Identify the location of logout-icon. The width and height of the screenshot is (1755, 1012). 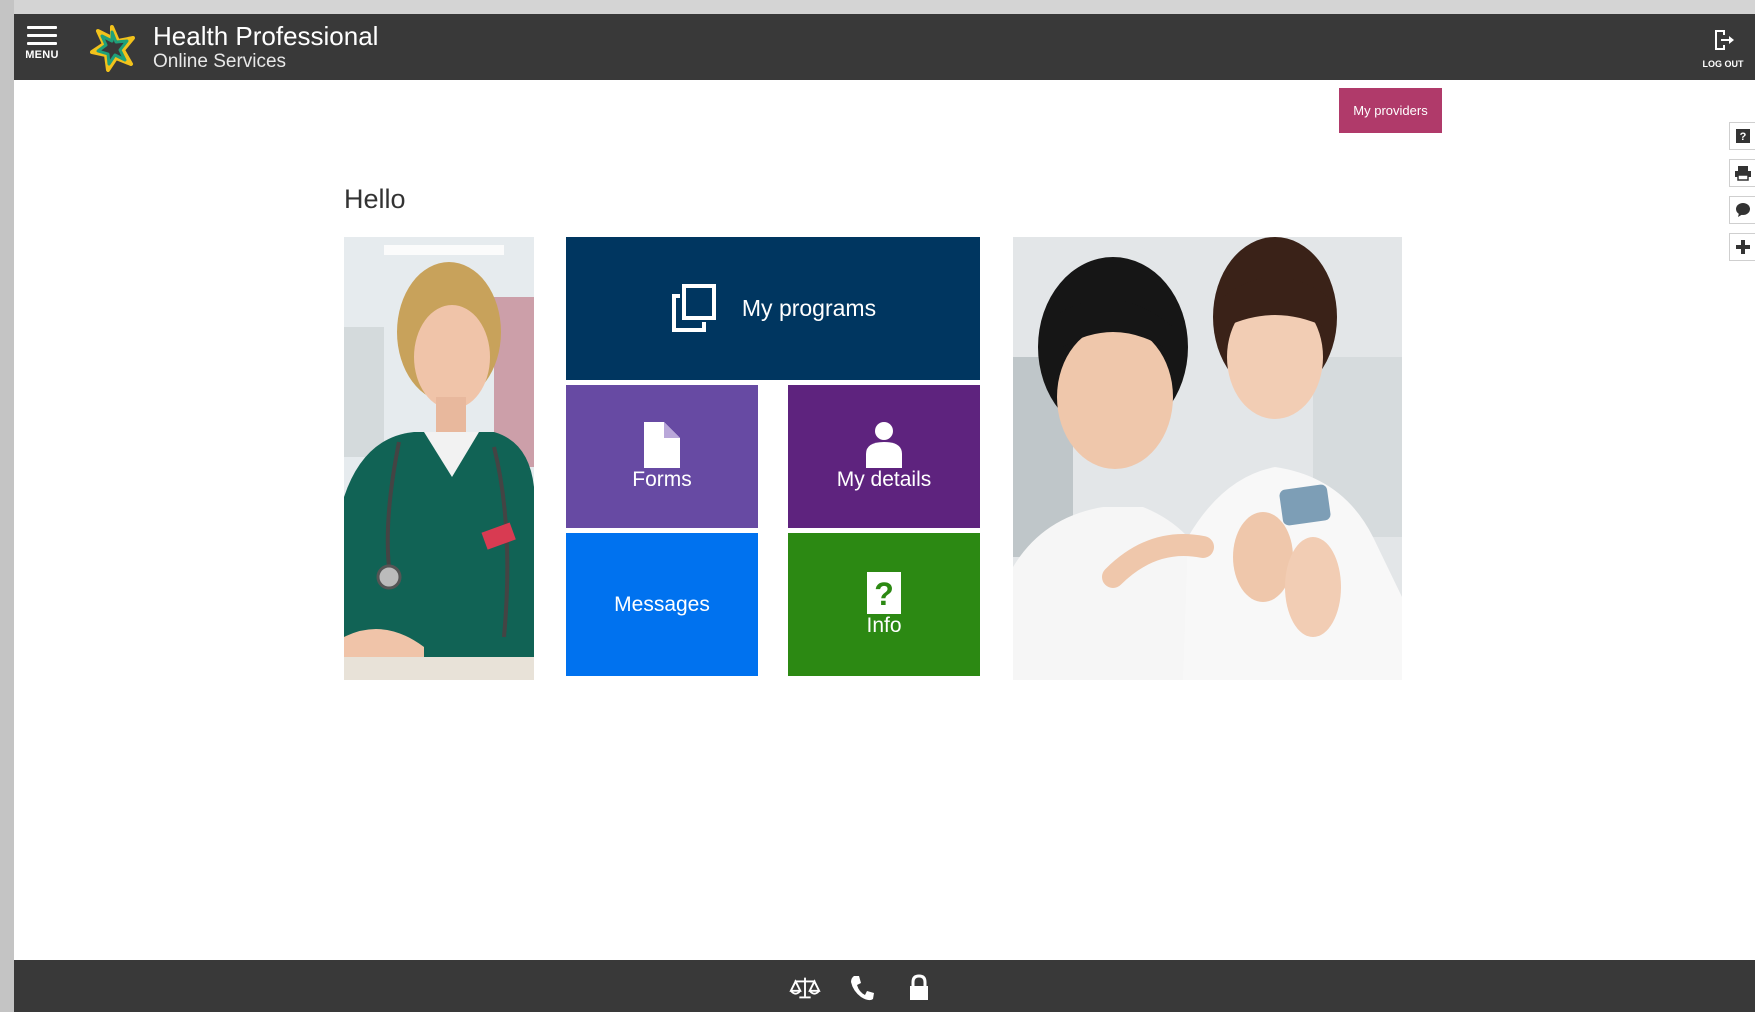
(1724, 40).